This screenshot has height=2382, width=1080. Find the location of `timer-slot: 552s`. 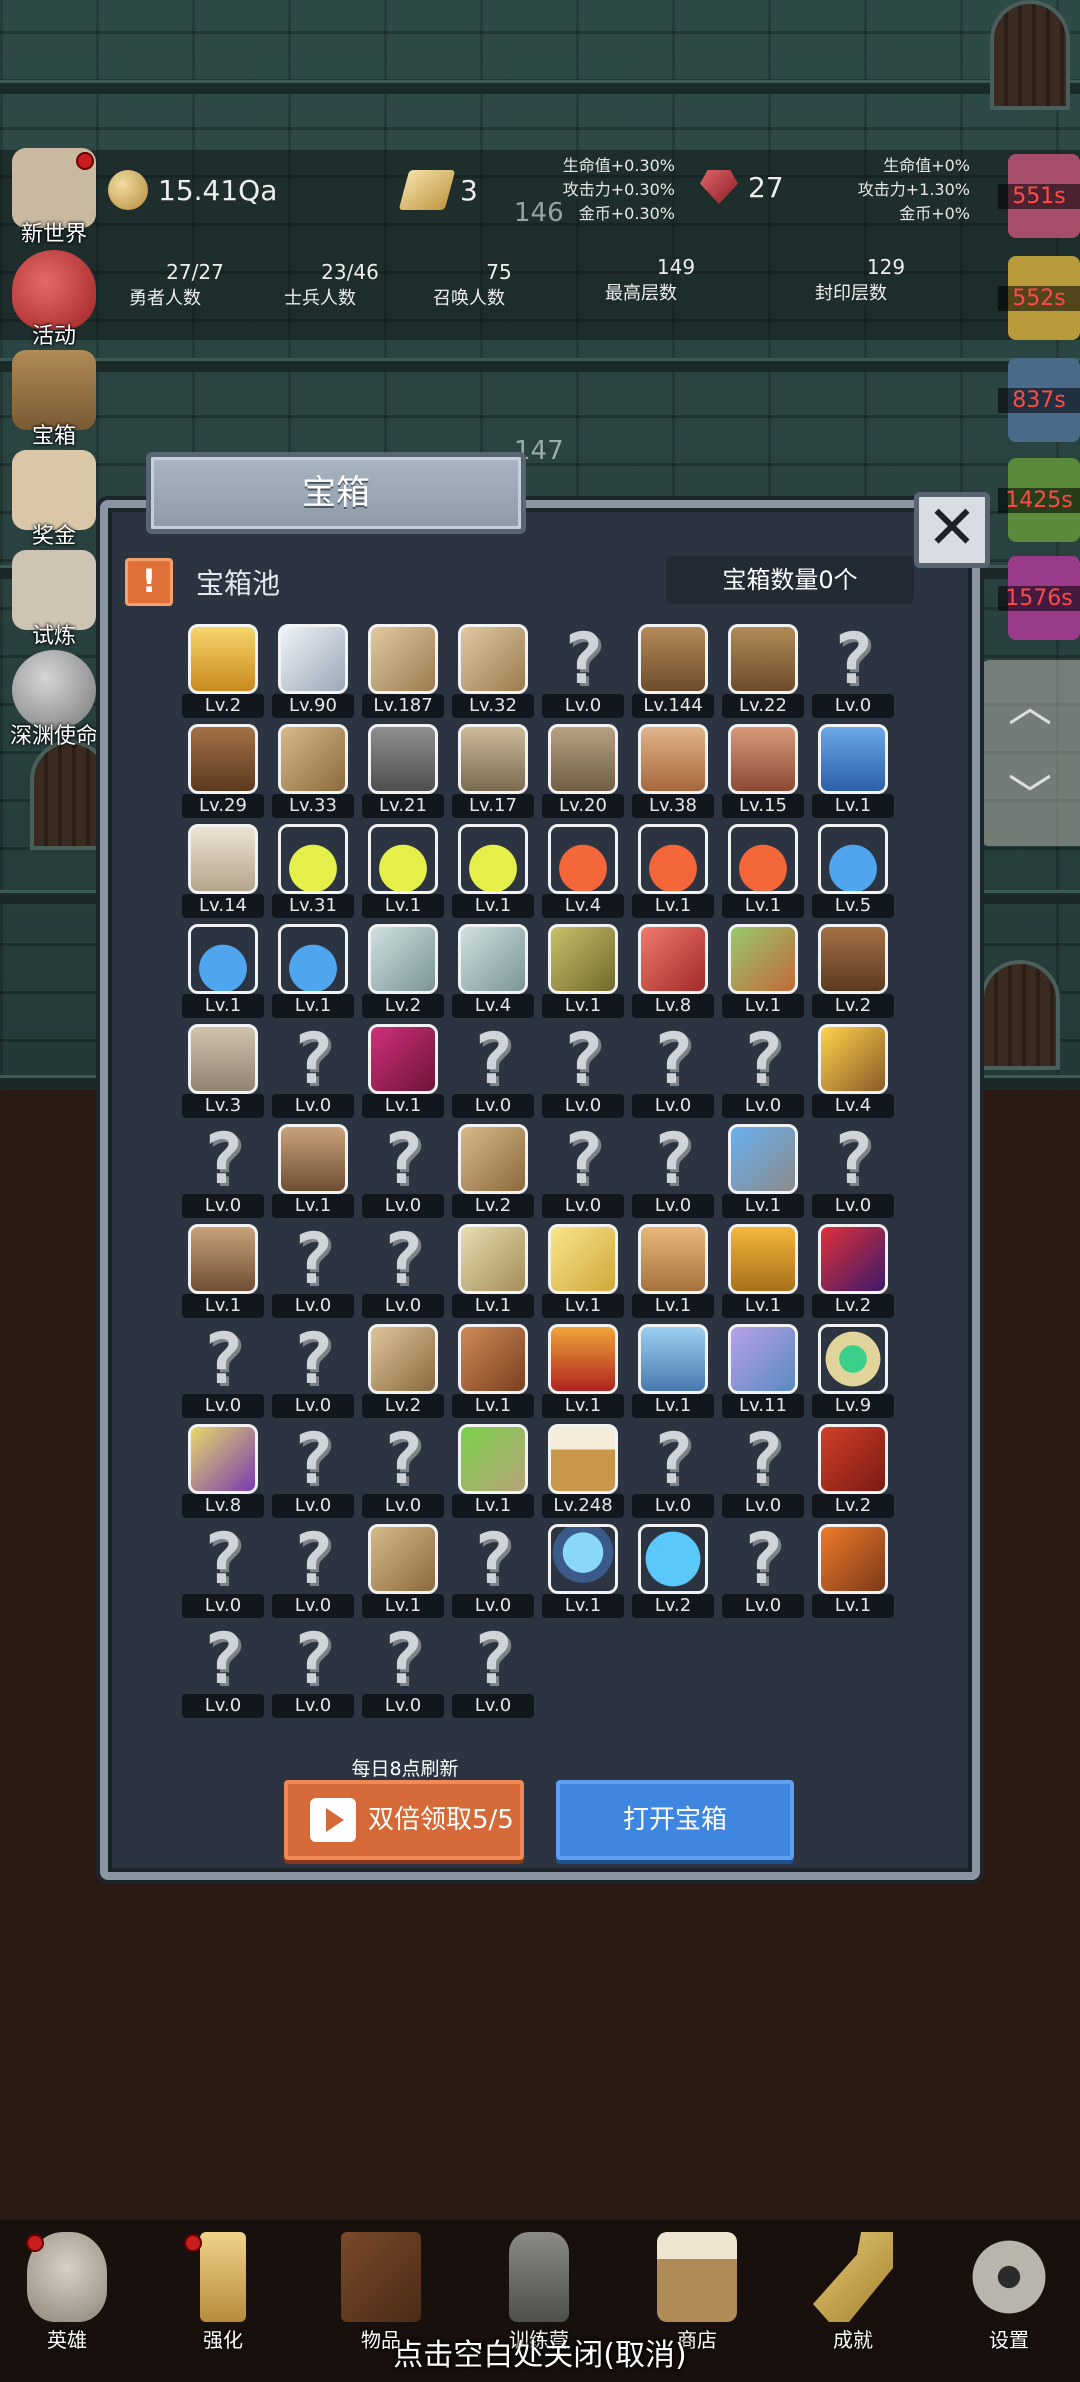

timer-slot: 552s is located at coordinates (1039, 298).